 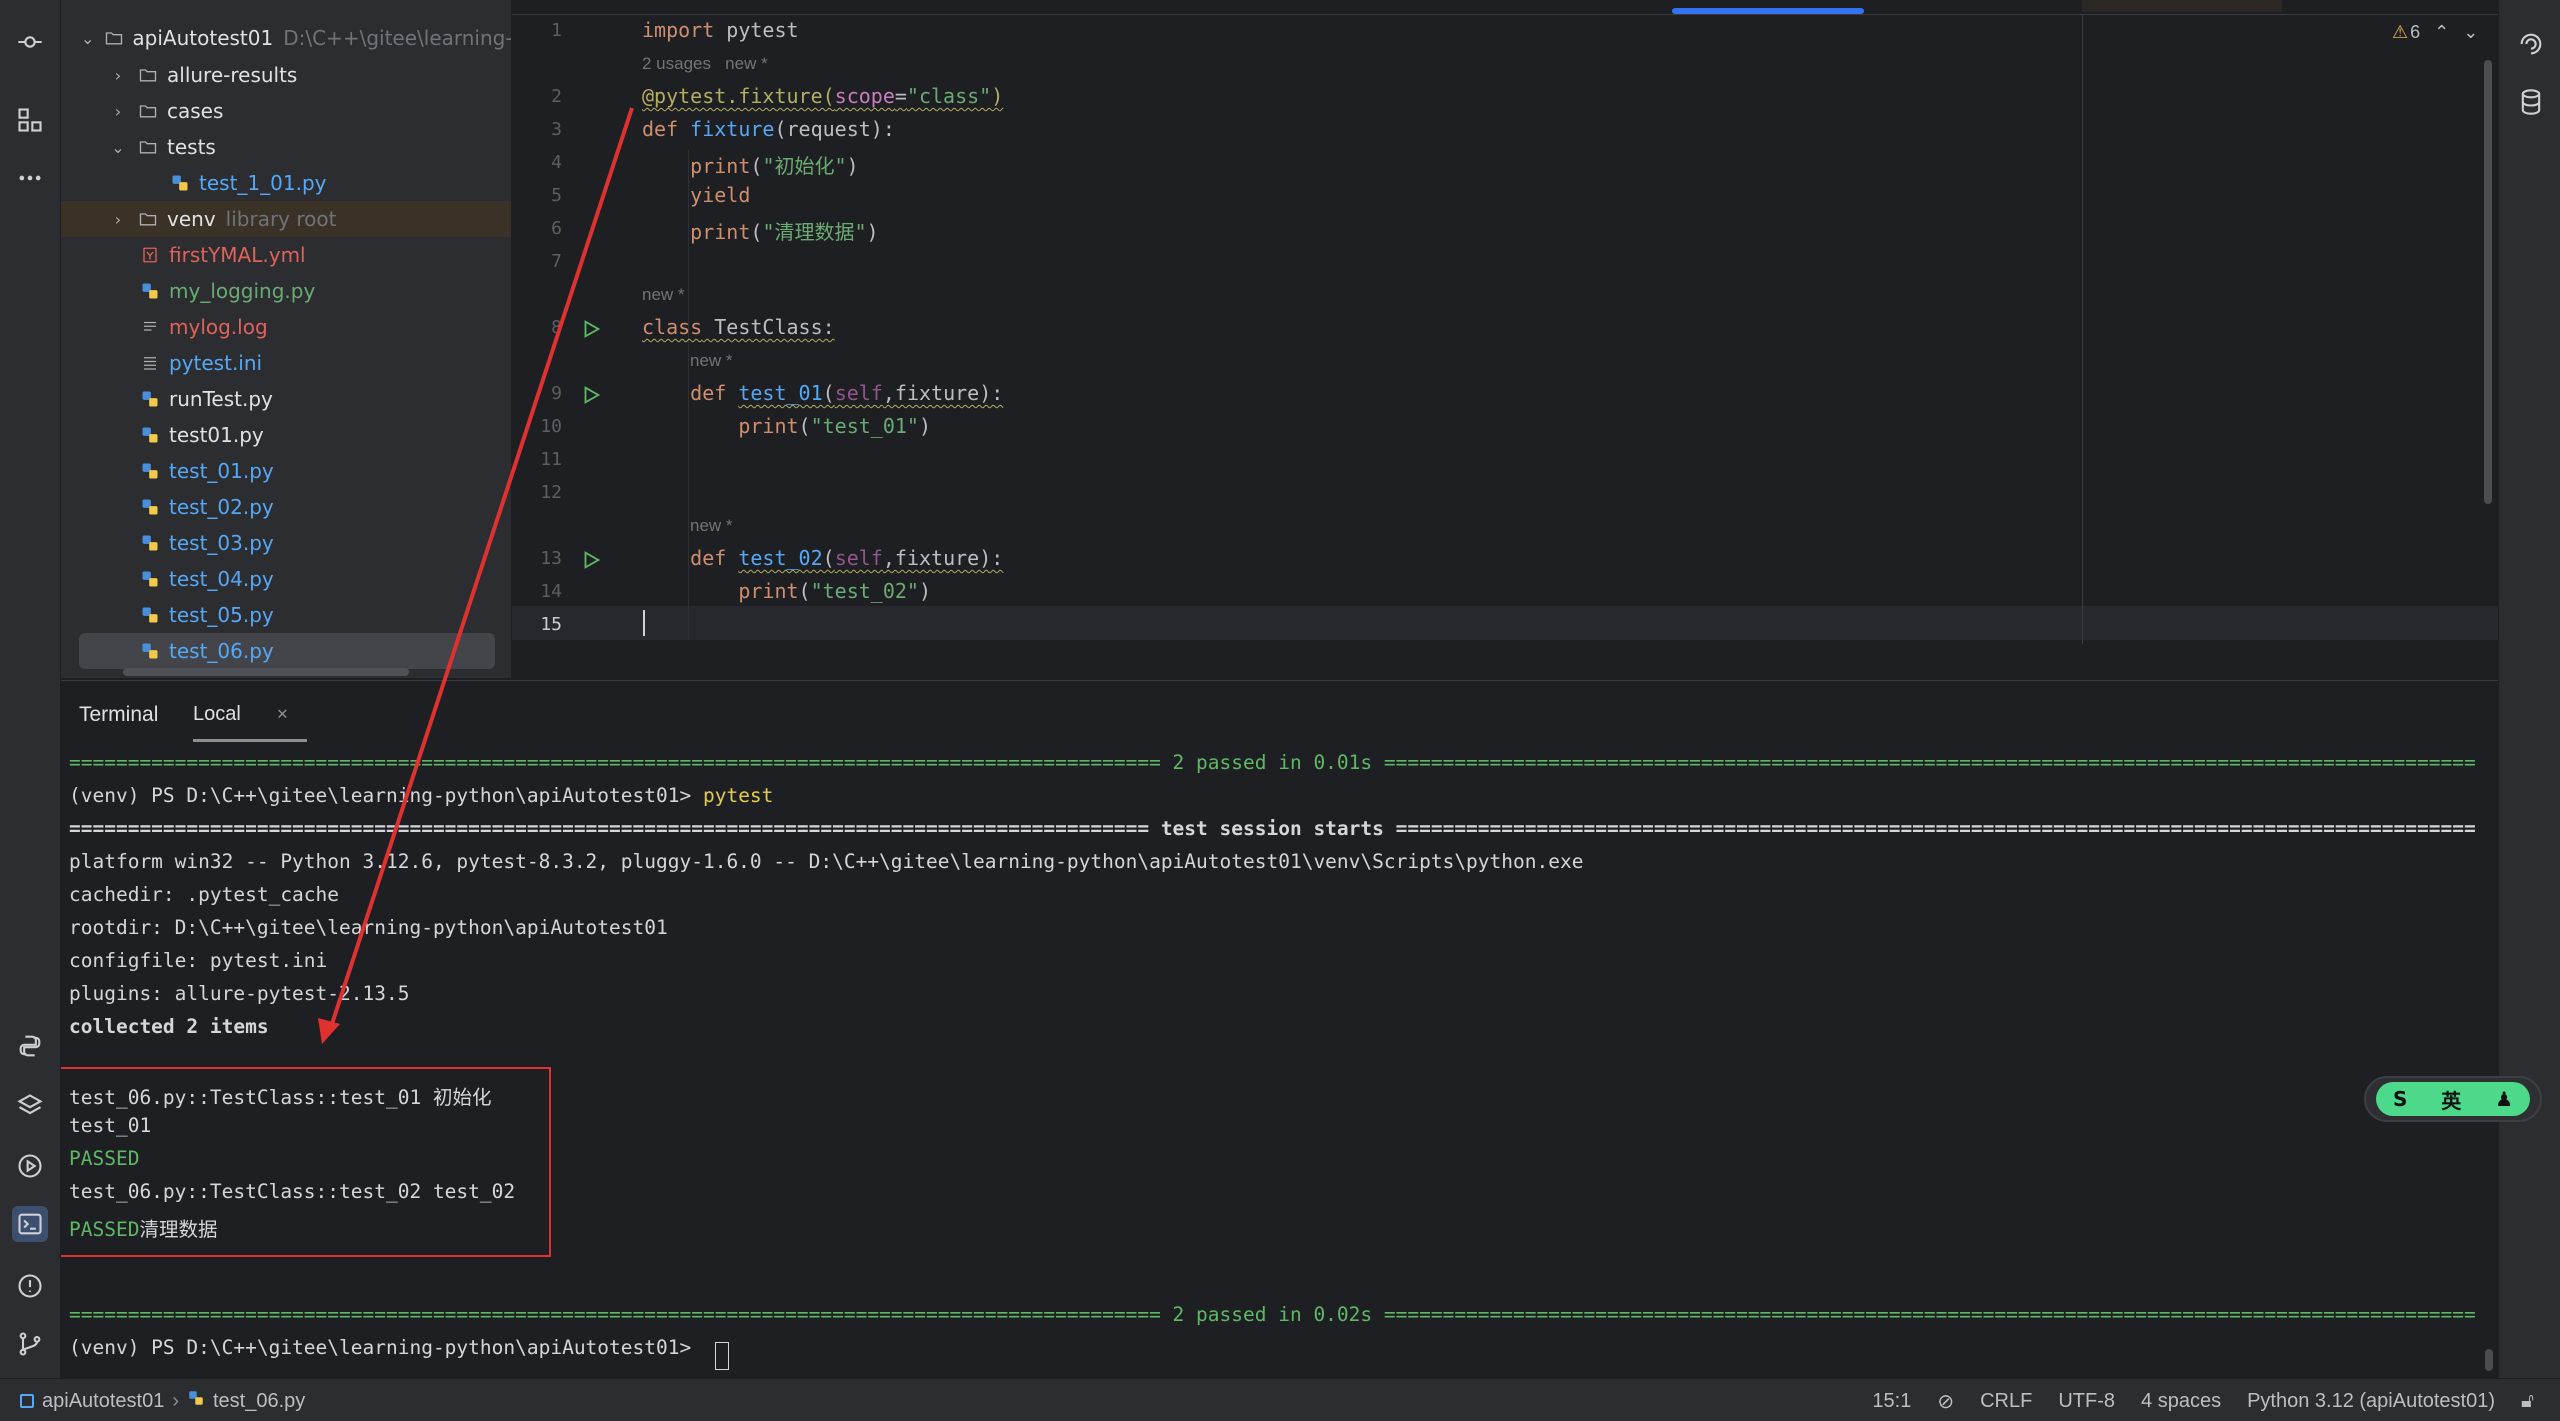 I want to click on tree-item-label: test_1_01.py, so click(x=263, y=183).